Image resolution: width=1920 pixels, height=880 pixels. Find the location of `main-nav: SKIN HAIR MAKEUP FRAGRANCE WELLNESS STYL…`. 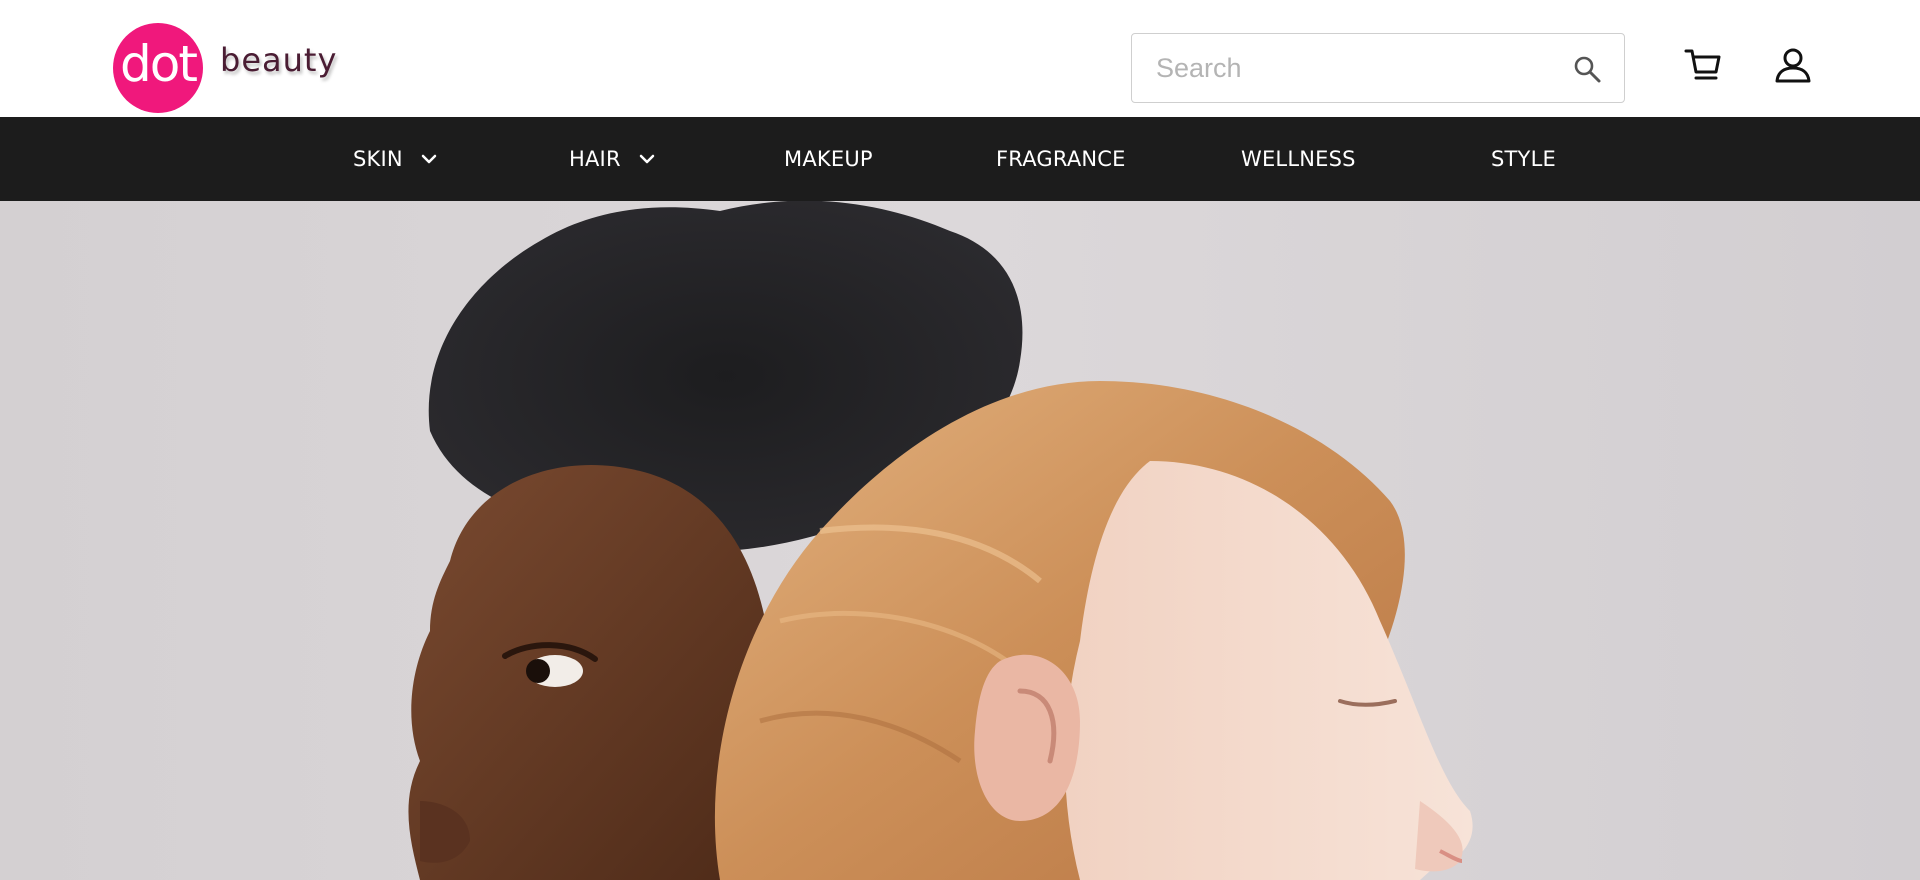

main-nav: SKIN HAIR MAKEUP FRAGRANCE WELLNESS STYL… is located at coordinates (960, 159).